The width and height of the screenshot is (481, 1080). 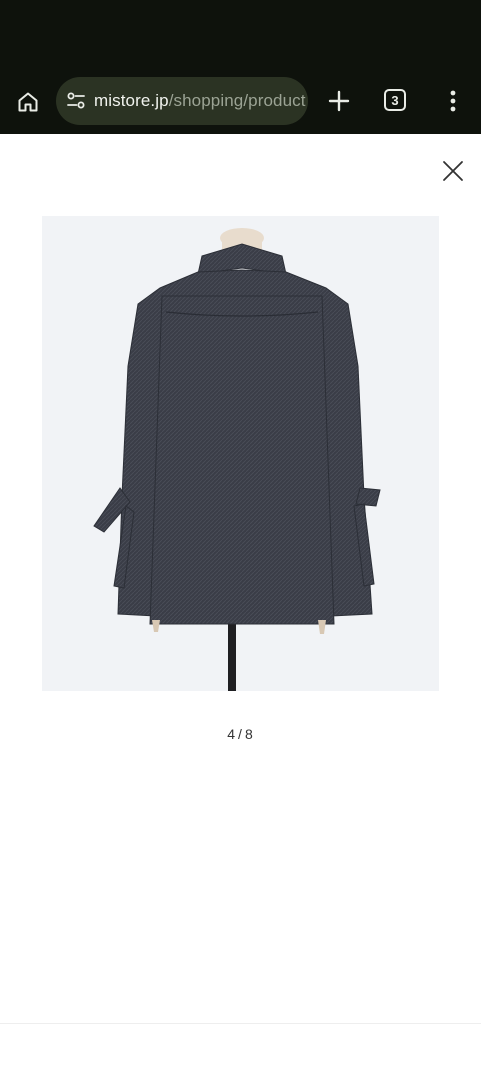 I want to click on close-icon, so click(x=453, y=171).